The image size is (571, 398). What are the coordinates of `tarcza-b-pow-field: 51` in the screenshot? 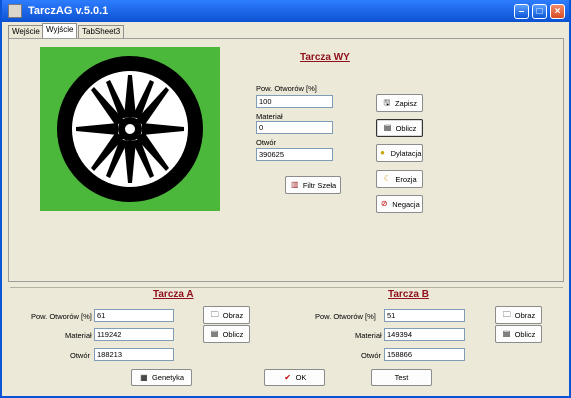 It's located at (424, 315).